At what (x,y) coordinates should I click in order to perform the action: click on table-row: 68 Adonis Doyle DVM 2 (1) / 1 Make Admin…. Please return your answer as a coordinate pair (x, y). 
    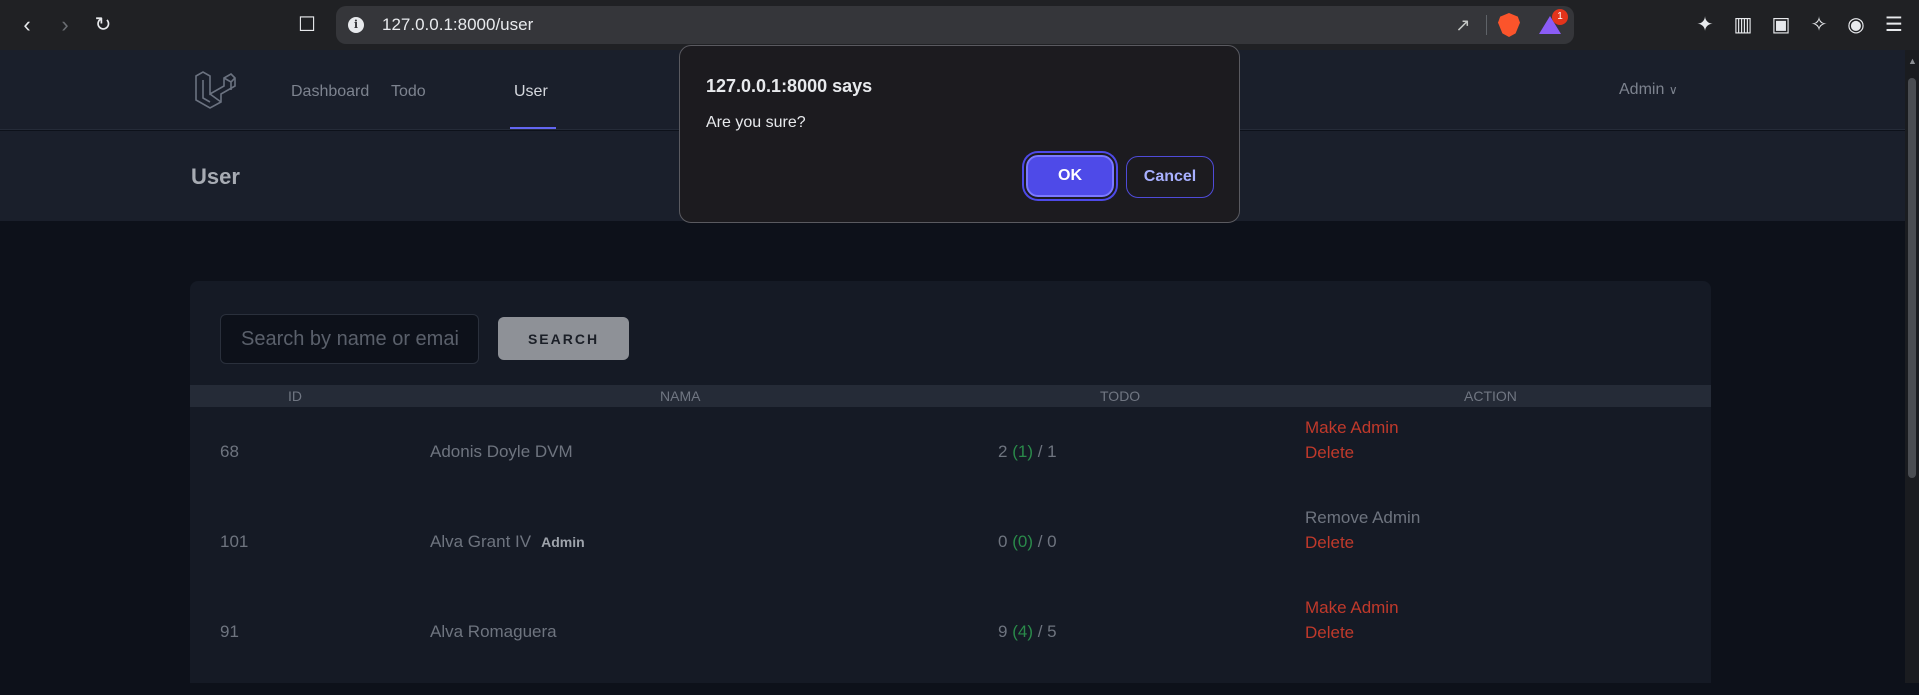
    Looking at the image, I should click on (950, 466).